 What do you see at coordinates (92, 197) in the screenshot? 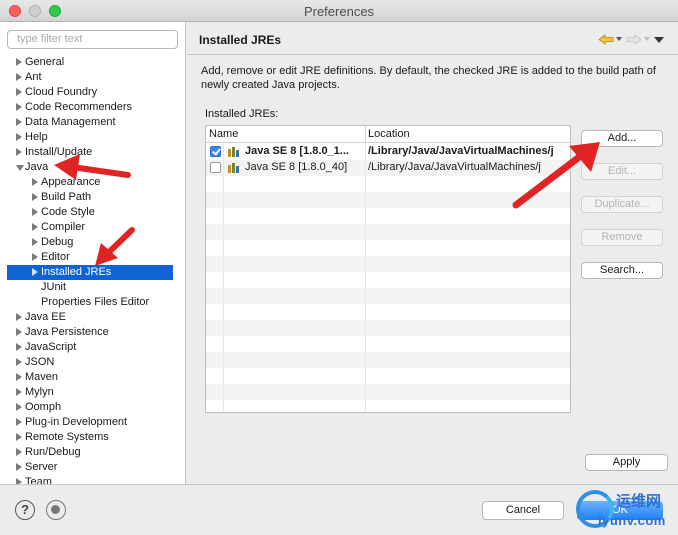
I see `sidebar-item: Build Path` at bounding box center [92, 197].